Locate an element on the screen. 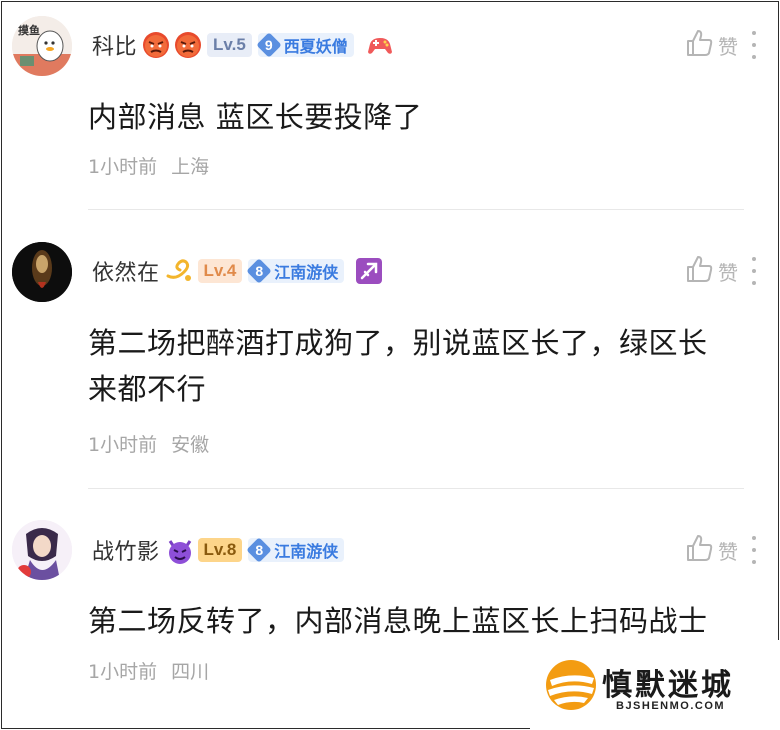 The image size is (780, 730). level-badge: Lv.4 is located at coordinates (220, 271).